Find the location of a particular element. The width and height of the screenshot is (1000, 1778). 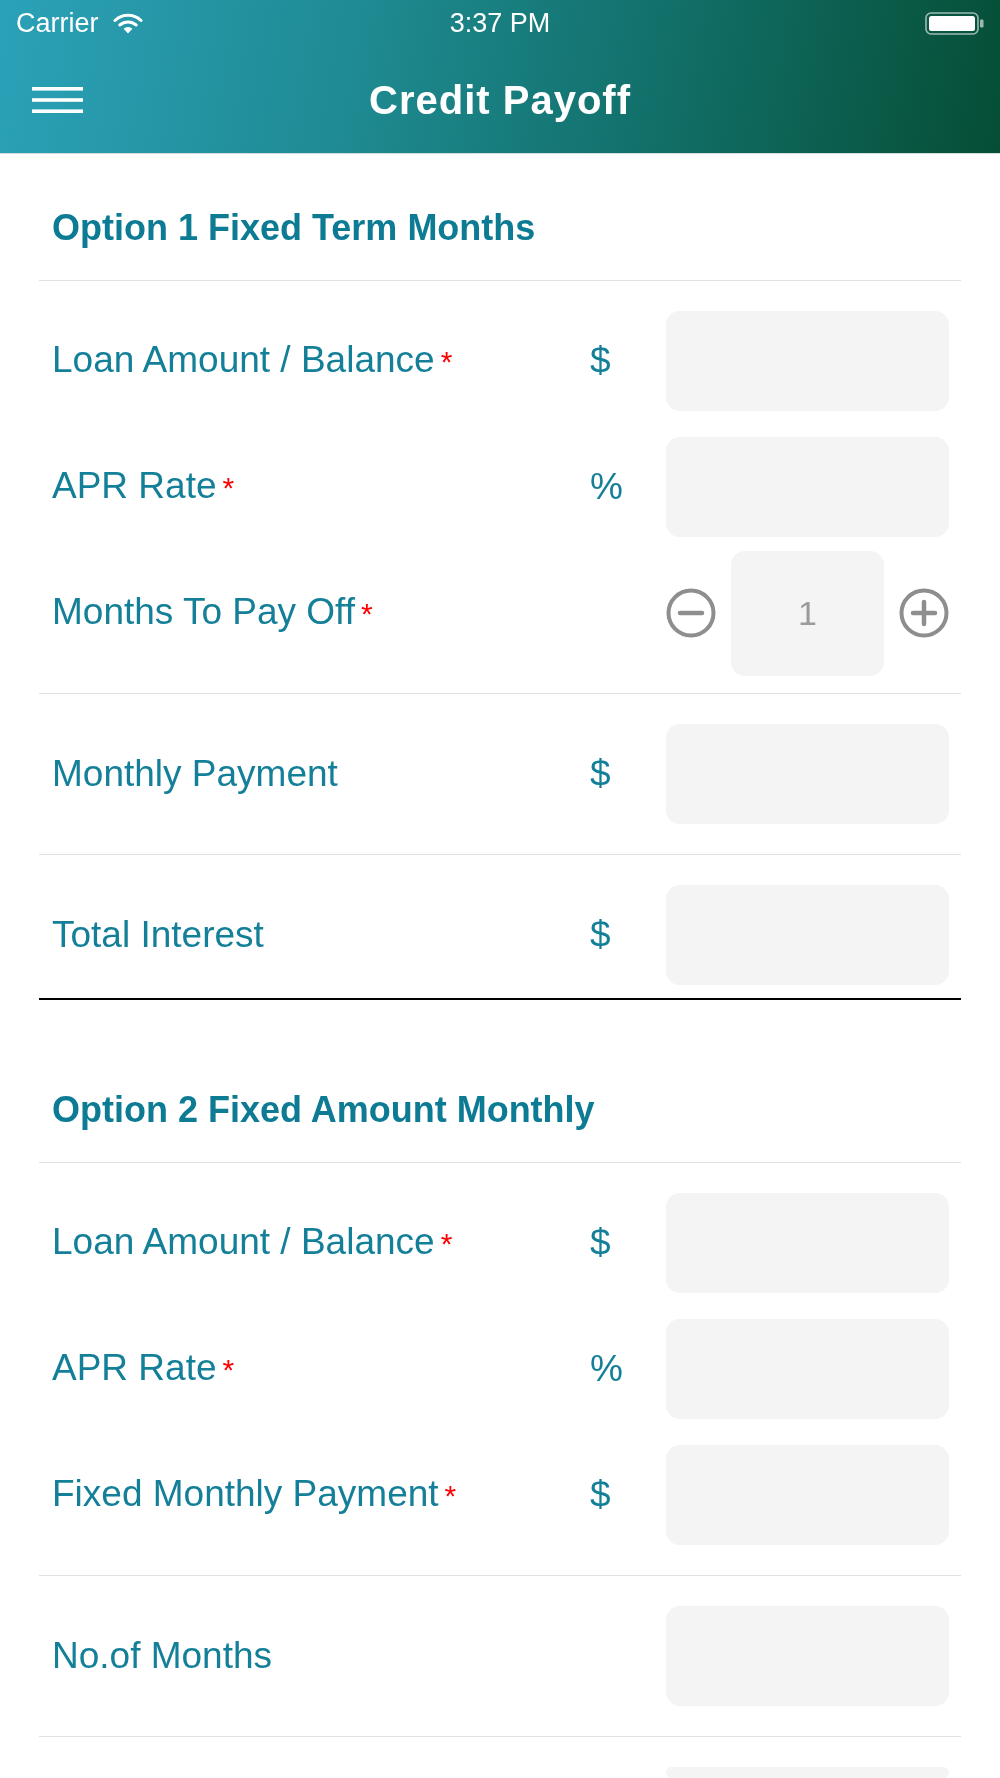

wifi-icon is located at coordinates (127, 23).